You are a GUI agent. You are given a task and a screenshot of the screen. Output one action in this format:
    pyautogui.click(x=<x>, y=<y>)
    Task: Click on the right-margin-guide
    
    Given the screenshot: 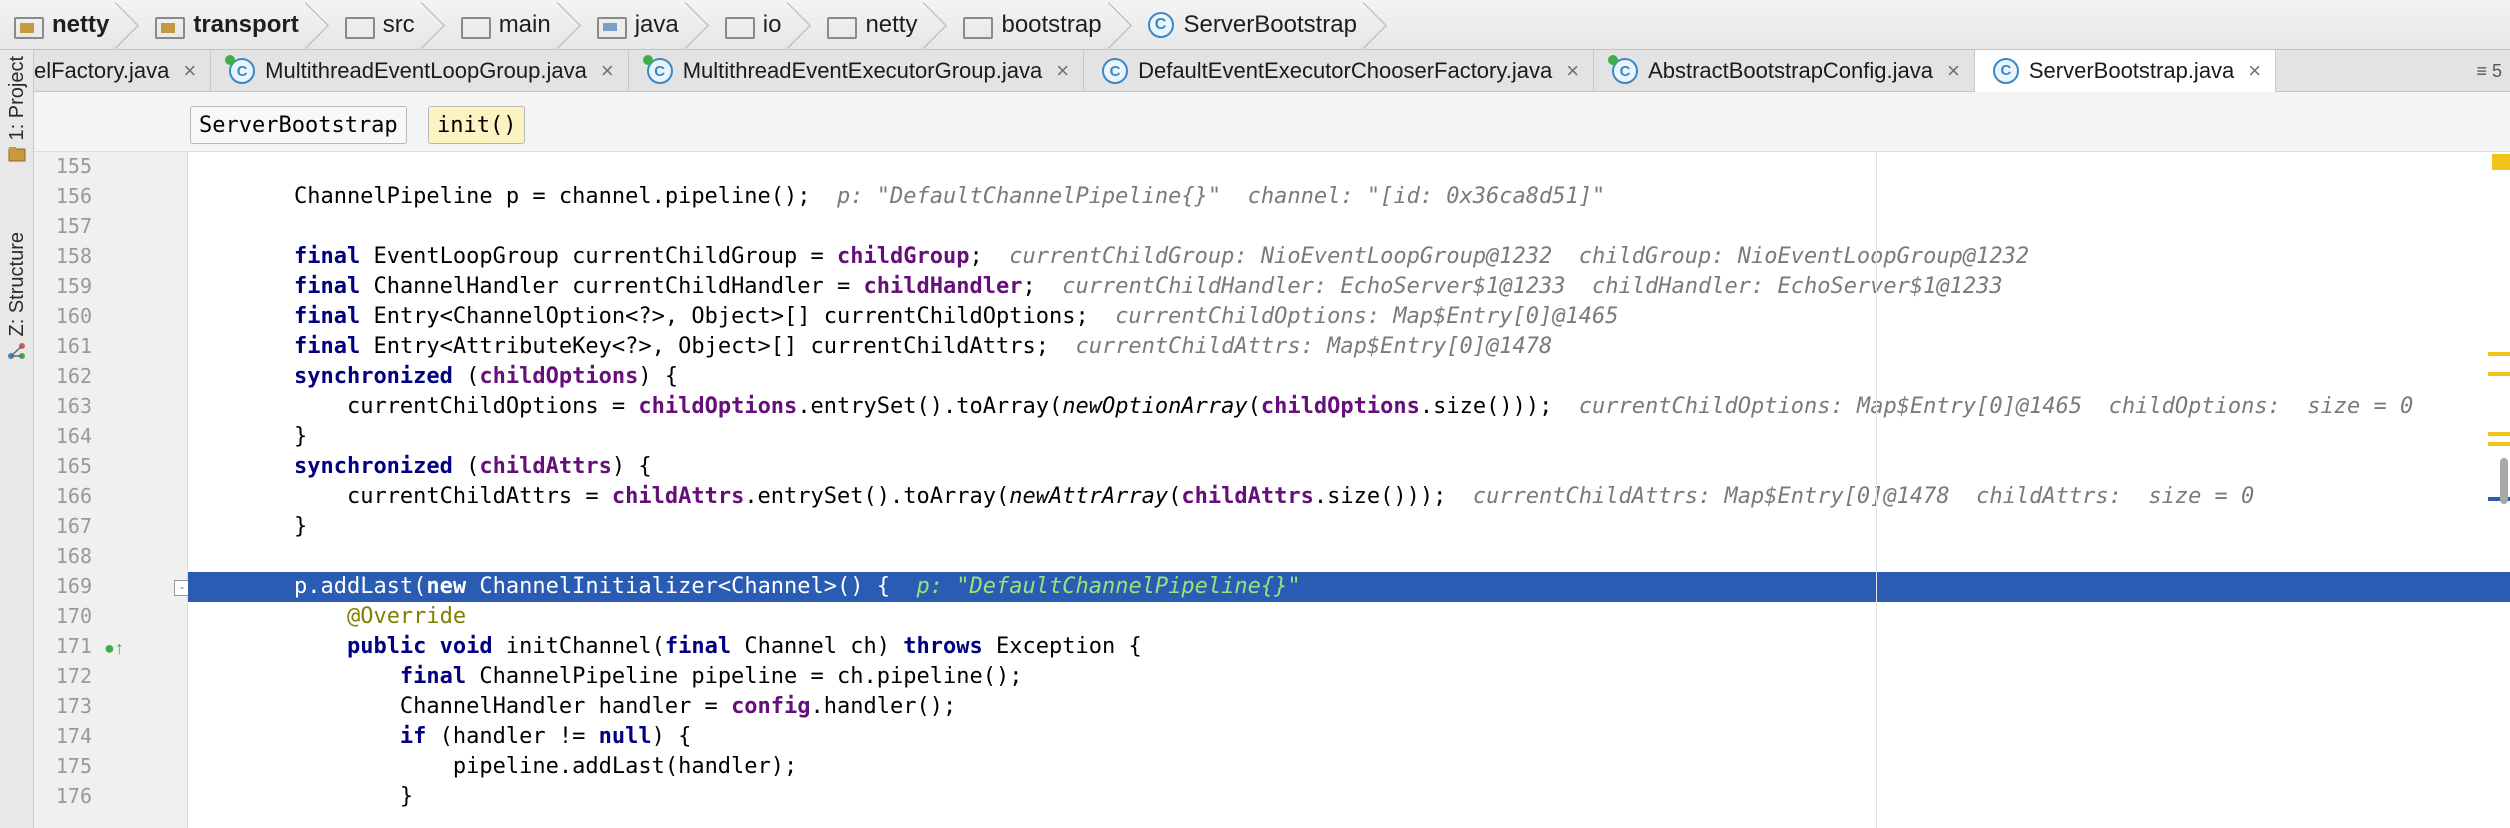 What is the action you would take?
    pyautogui.click(x=1876, y=490)
    